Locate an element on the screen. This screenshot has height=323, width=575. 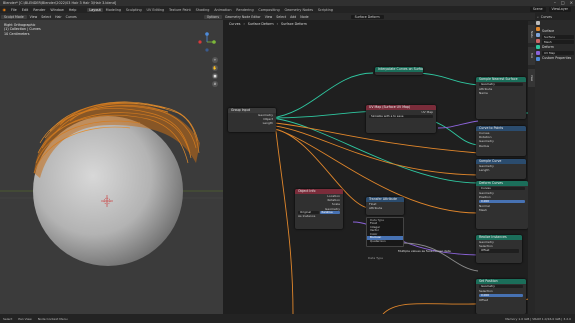
zoom-icon: + is located at coordinates (215, 60).